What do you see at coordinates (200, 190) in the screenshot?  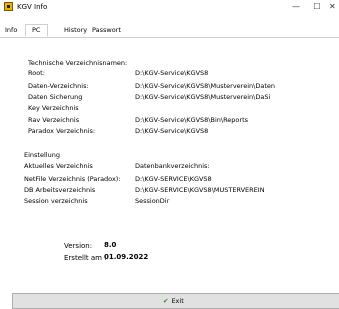 I see `setting-value: D:\KGV-SERVICE\KGVS8\MUSTERVEREIN` at bounding box center [200, 190].